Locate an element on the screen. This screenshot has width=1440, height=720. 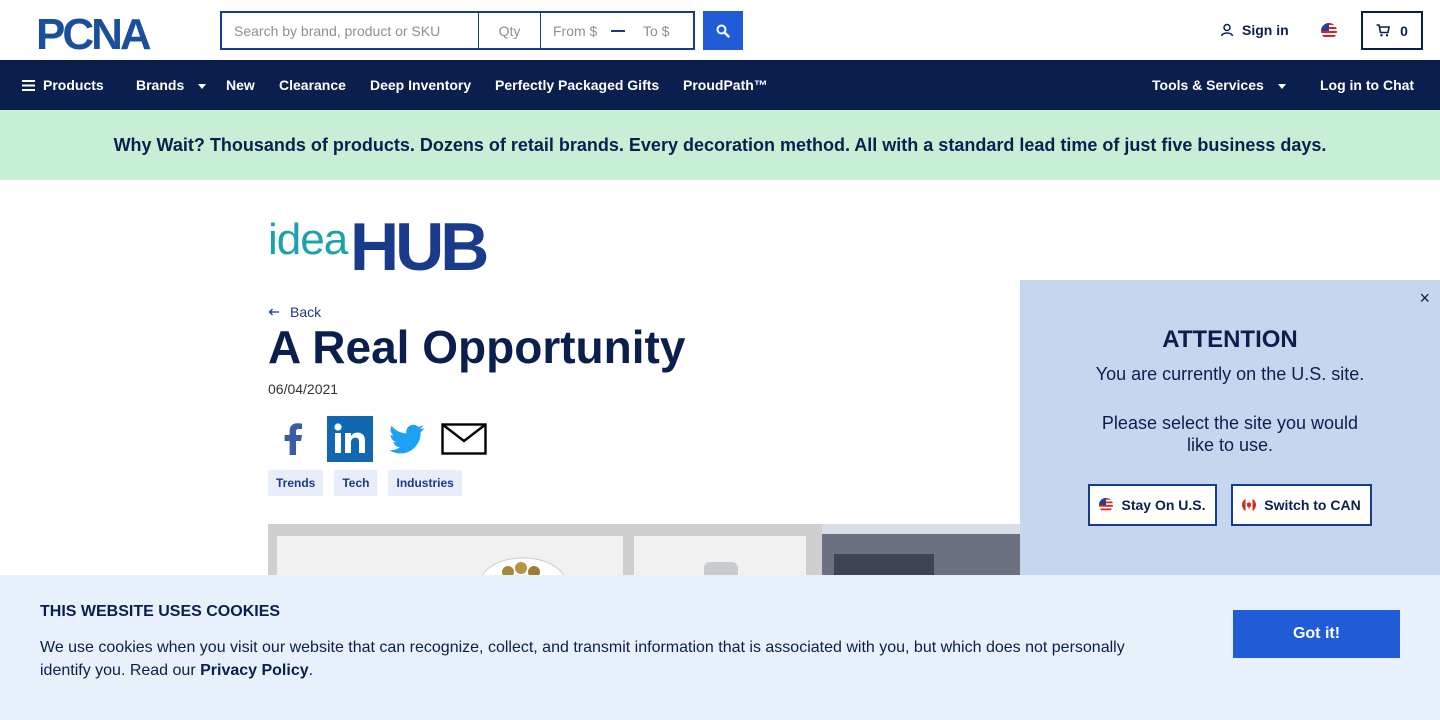
nav-deep-inventory: Deep Inventory is located at coordinates (420, 85).